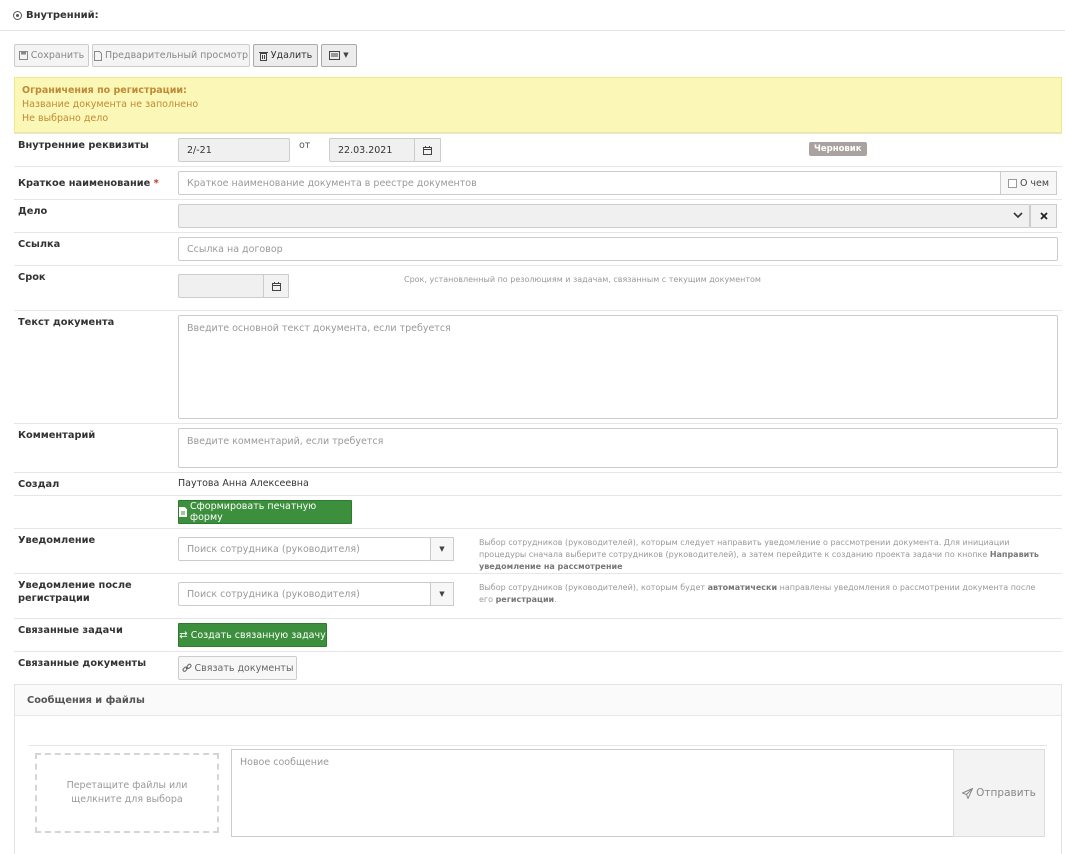 Image resolution: width=1065 pixels, height=854 pixels. Describe the element at coordinates (618, 249) in the screenshot. I see `link-input: Ссылка на договор` at that location.